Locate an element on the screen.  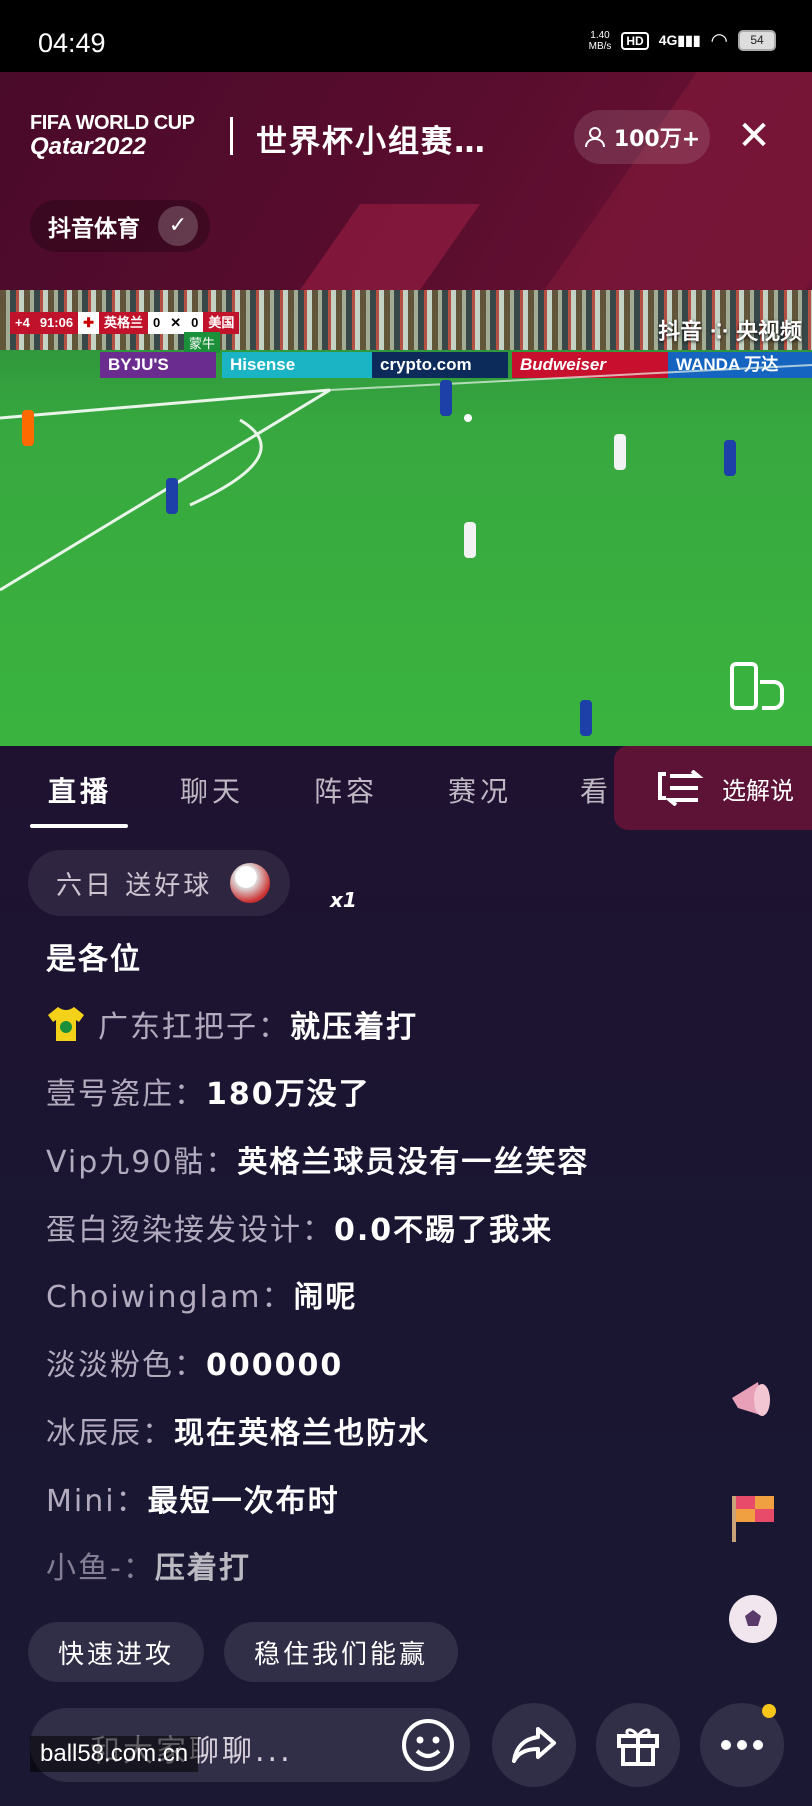
chat-message: Vip九90骷：英格兰球员没有一丝笑容 is located at coordinates (318, 1163).